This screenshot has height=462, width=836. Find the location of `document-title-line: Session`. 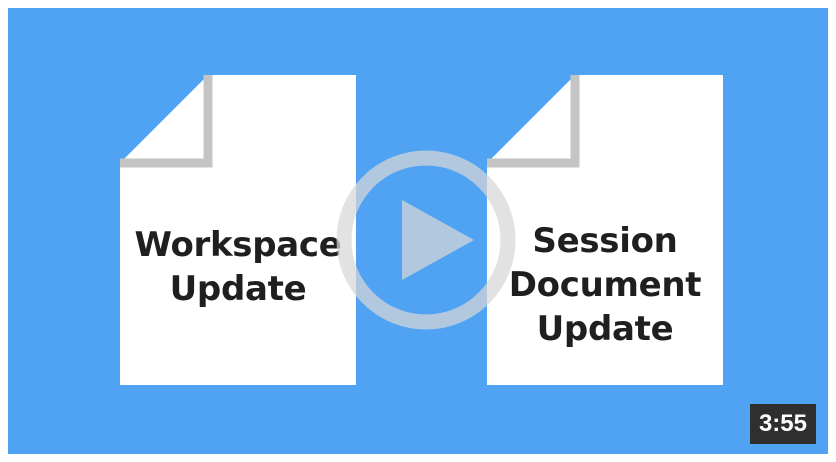

document-title-line: Session is located at coordinates (605, 241).